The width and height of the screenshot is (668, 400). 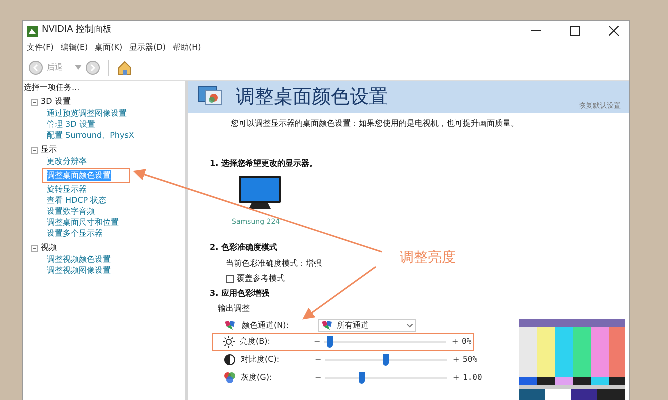 What do you see at coordinates (83, 222) in the screenshot?
I see `tree-item: 调整桌面尺寸和位置` at bounding box center [83, 222].